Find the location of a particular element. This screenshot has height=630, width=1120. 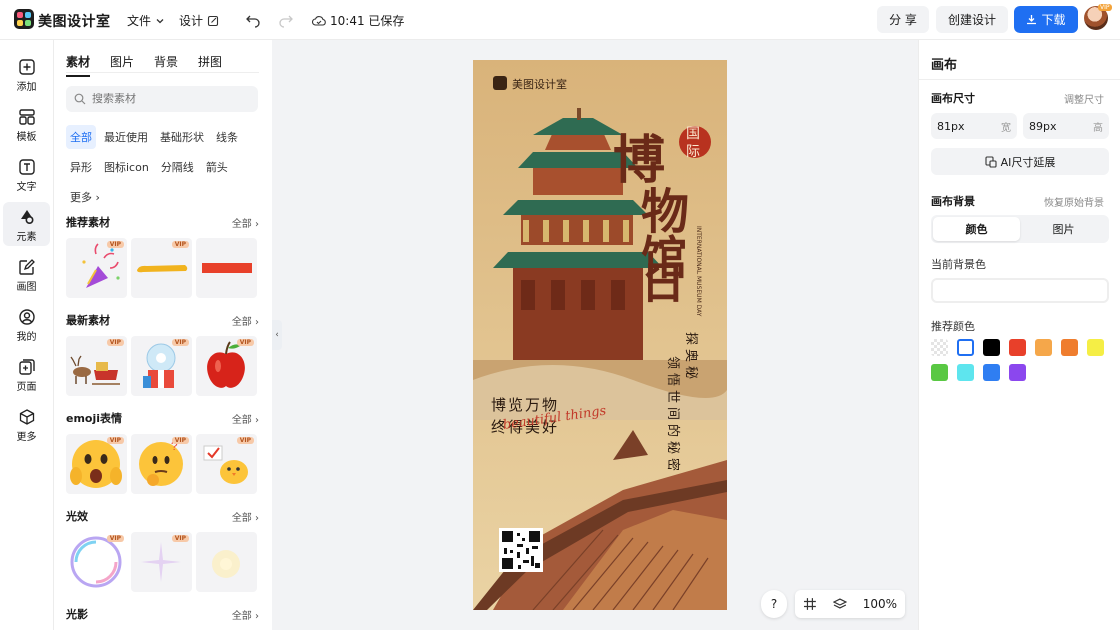

search-input is located at coordinates (167, 99).